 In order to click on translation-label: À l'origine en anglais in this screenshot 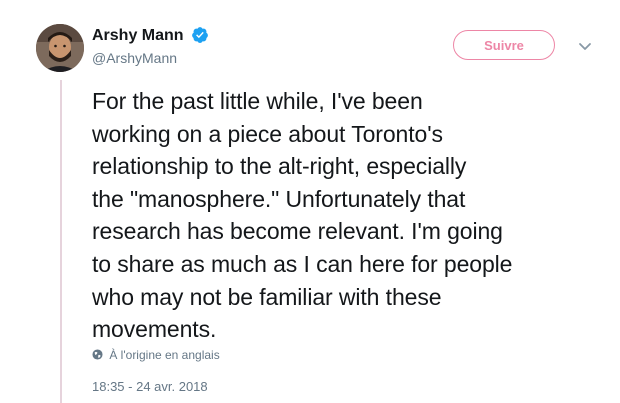, I will do `click(164, 355)`.